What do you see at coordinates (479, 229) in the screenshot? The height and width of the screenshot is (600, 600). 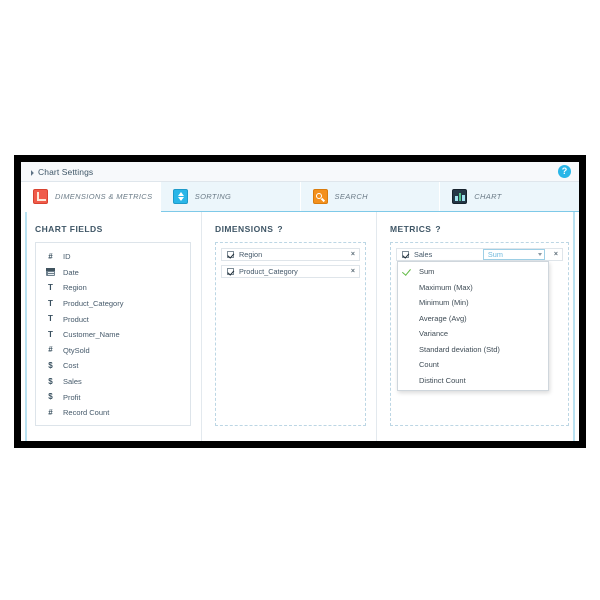 I see `metrics-heading: METRICS?` at bounding box center [479, 229].